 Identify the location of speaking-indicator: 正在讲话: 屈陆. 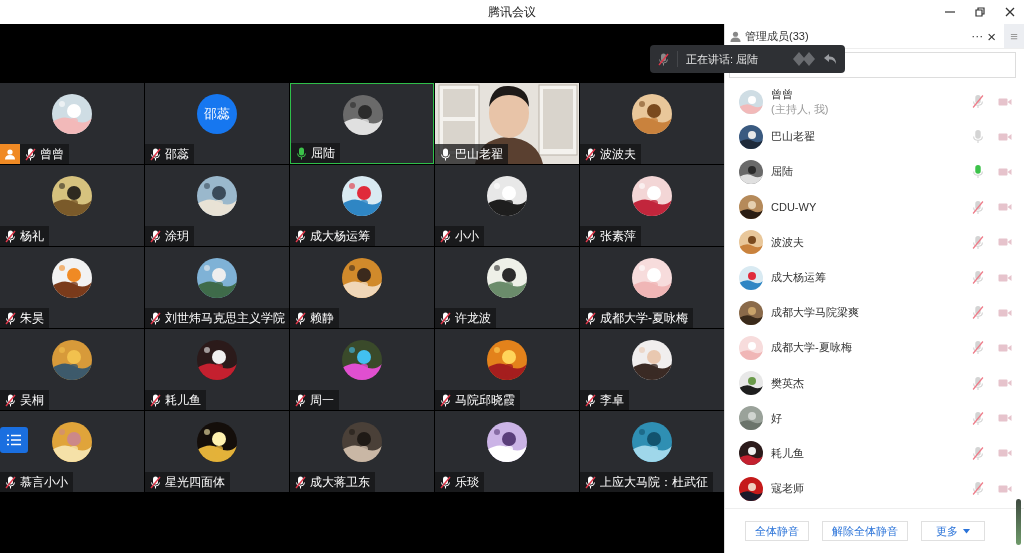
(723, 59).